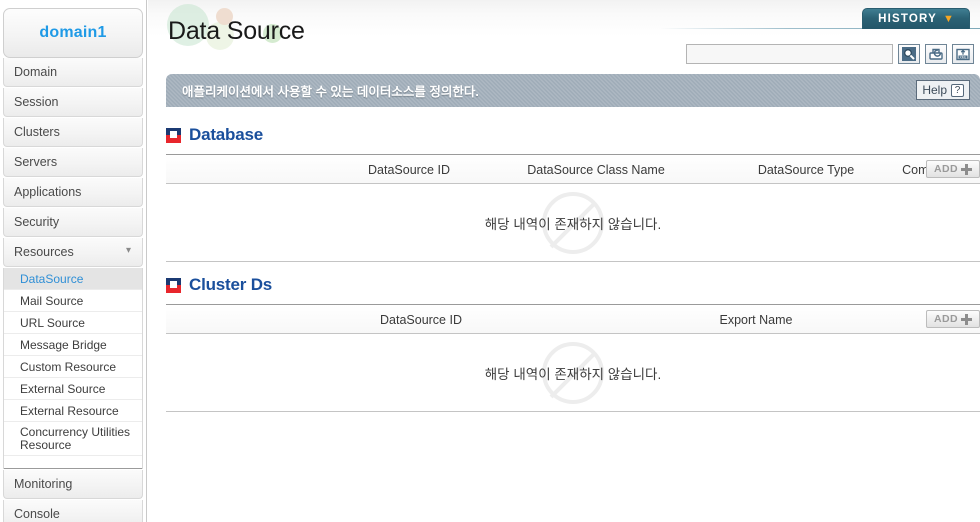 Image resolution: width=980 pixels, height=522 pixels. Describe the element at coordinates (73, 162) in the screenshot. I see `sidebar-item-servers: Servers` at that location.